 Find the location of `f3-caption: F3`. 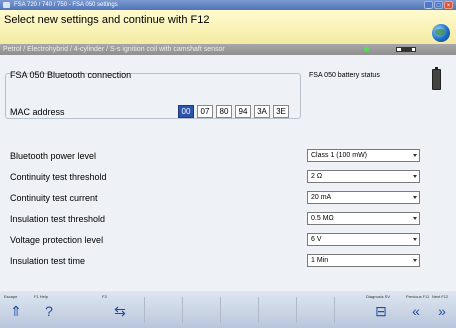

f3-caption: F3 is located at coordinates (104, 296).